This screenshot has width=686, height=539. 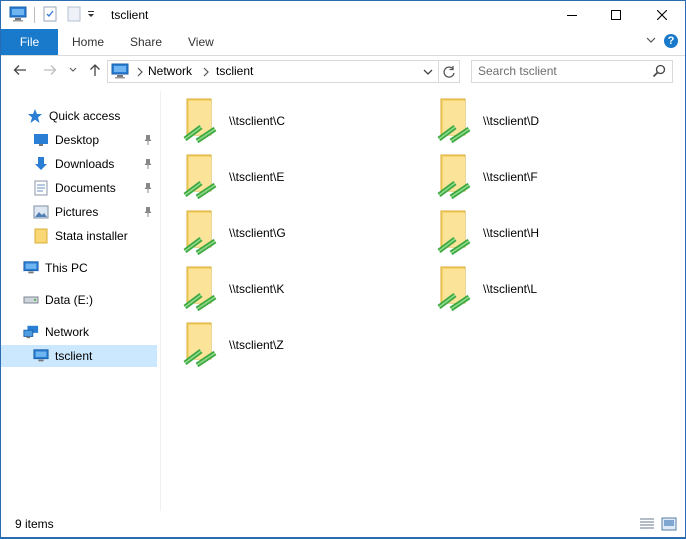 What do you see at coordinates (651, 41) in the screenshot?
I see `expand-ribbon-icon` at bounding box center [651, 41].